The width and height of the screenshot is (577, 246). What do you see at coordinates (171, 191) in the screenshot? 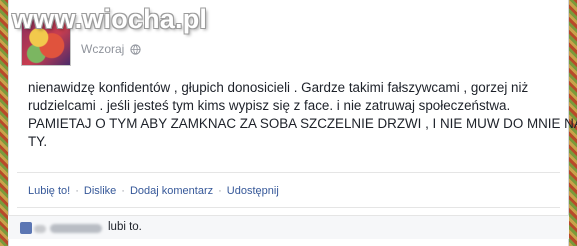
I see `comment-link: Dodaj komentarz` at bounding box center [171, 191].